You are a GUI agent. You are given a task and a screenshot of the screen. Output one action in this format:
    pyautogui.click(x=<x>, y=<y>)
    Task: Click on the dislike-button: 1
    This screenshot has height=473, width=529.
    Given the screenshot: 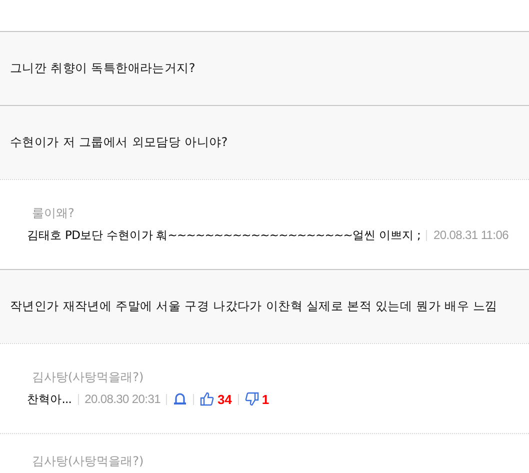 What is the action you would take?
    pyautogui.click(x=257, y=399)
    